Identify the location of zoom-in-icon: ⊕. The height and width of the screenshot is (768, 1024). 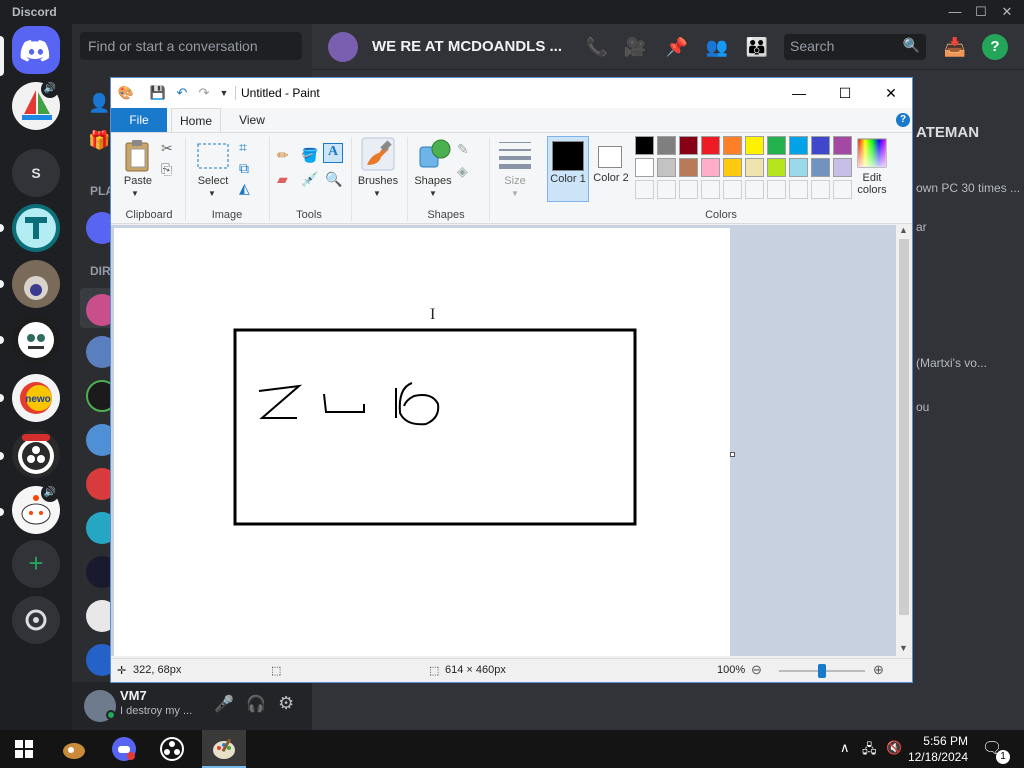
(878, 670).